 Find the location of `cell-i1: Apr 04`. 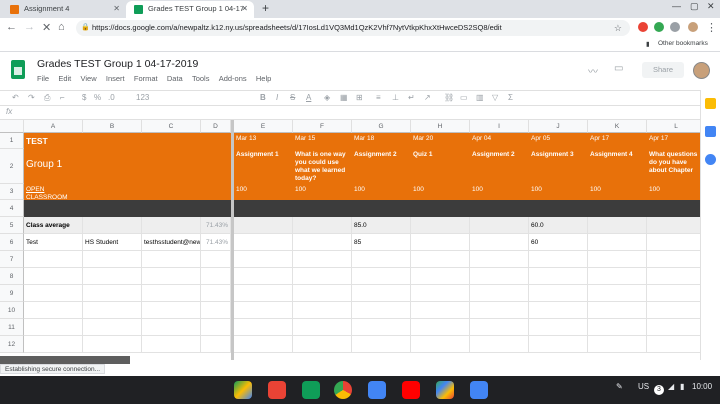

cell-i1: Apr 04 is located at coordinates (499, 141).